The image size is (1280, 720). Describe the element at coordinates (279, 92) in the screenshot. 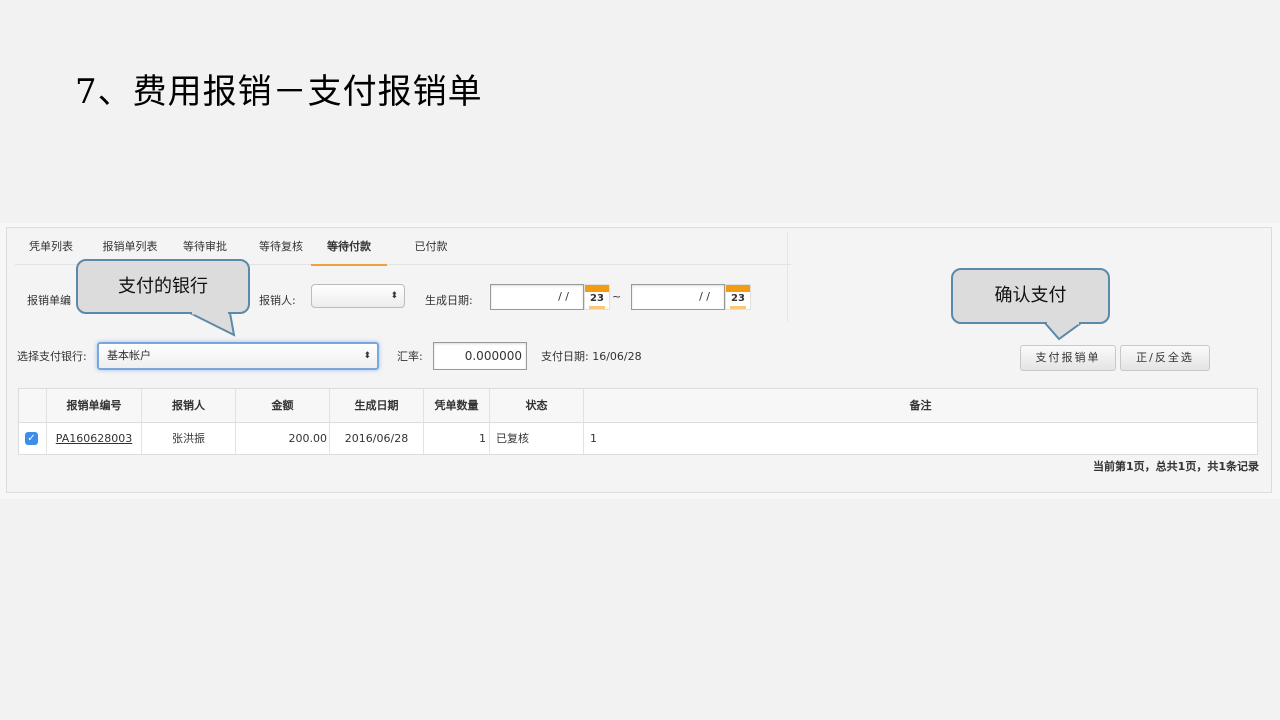

I see `slide-title: 7、费用报销－支付报销单` at that location.